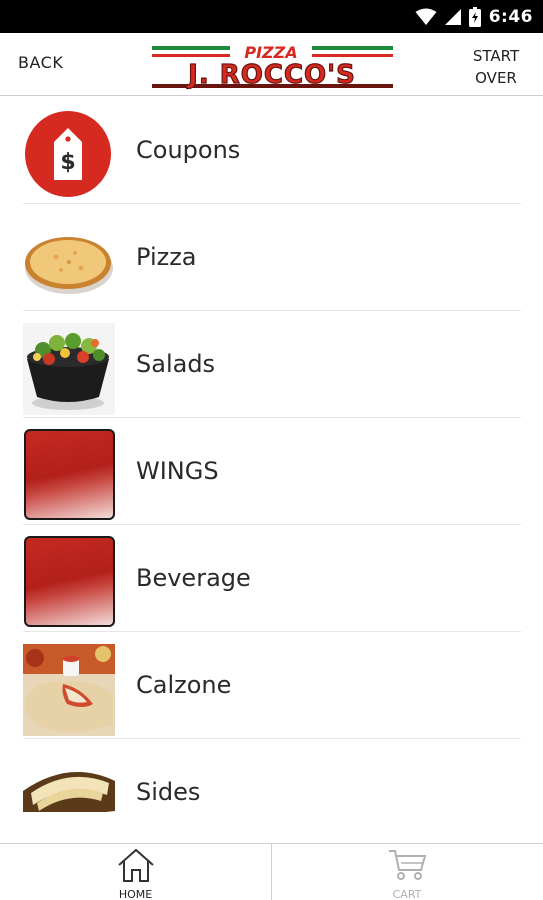  I want to click on menu-item-sides: Sides, so click(271, 775).